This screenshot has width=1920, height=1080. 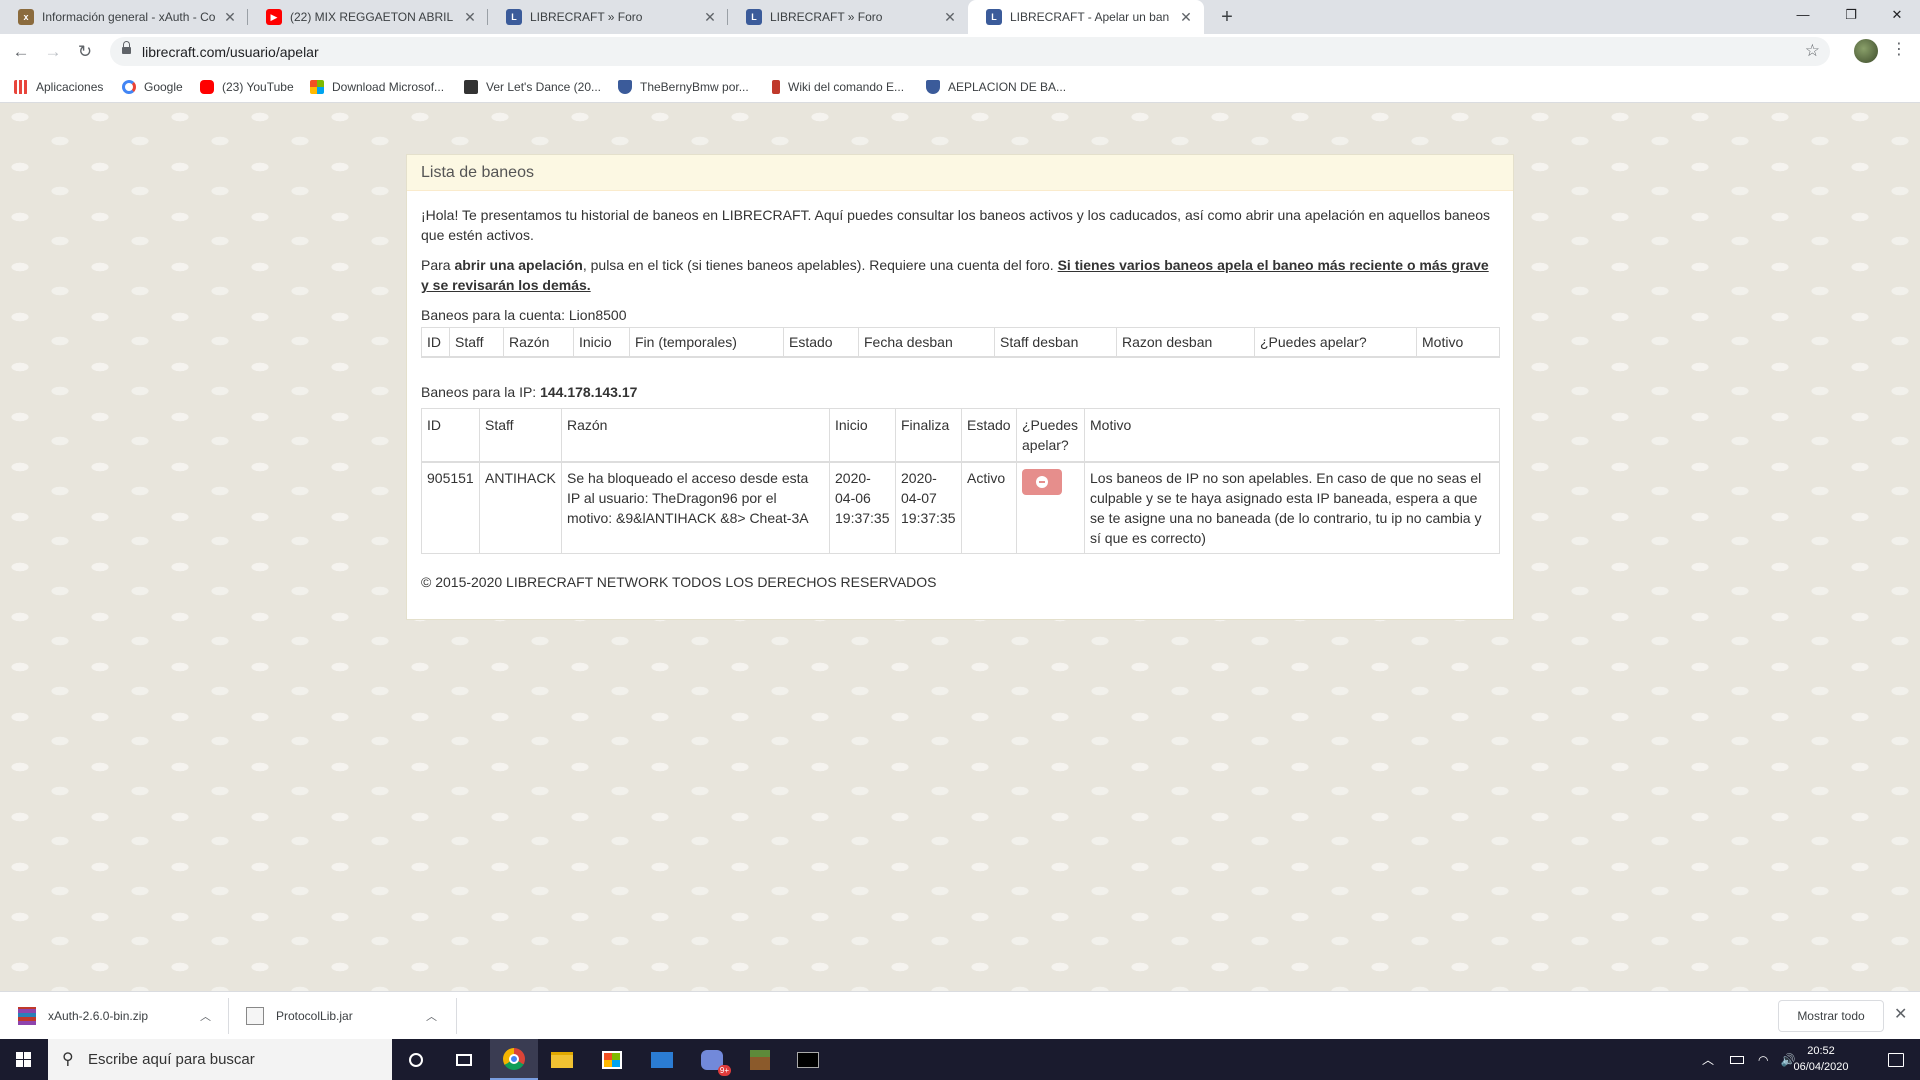 I want to click on address-bar: librecraft.com/usuario/apelar ☆, so click(x=970, y=51).